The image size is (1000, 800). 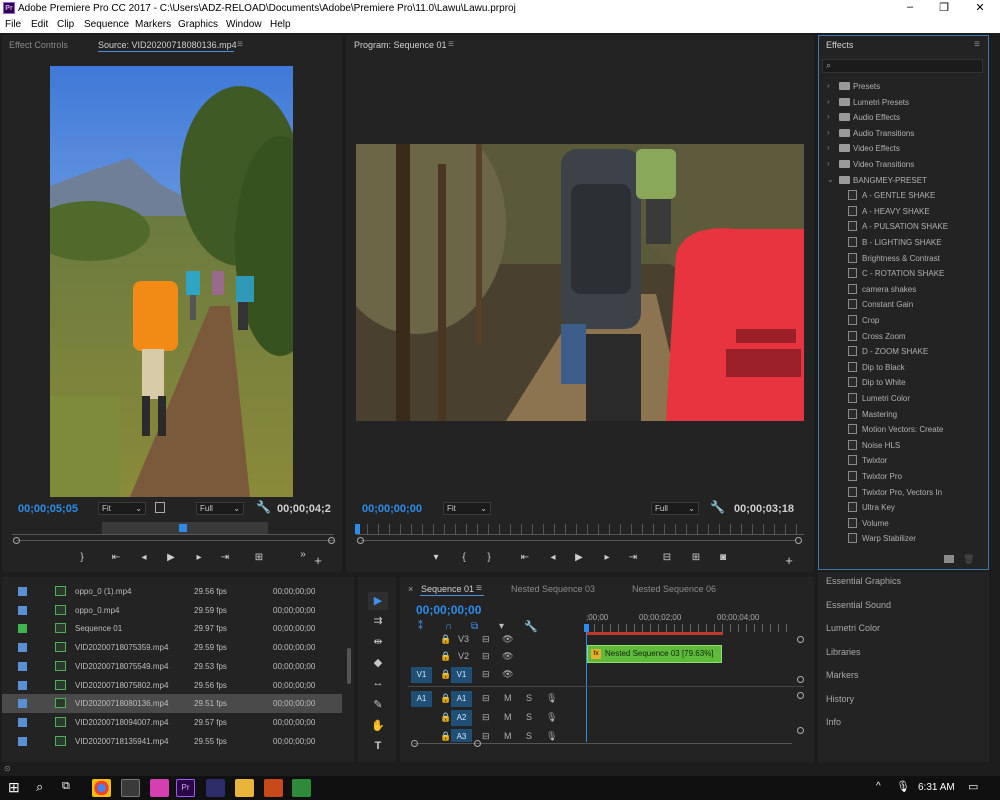 What do you see at coordinates (507, 674) in the screenshot?
I see `eye-icon: 👁` at bounding box center [507, 674].